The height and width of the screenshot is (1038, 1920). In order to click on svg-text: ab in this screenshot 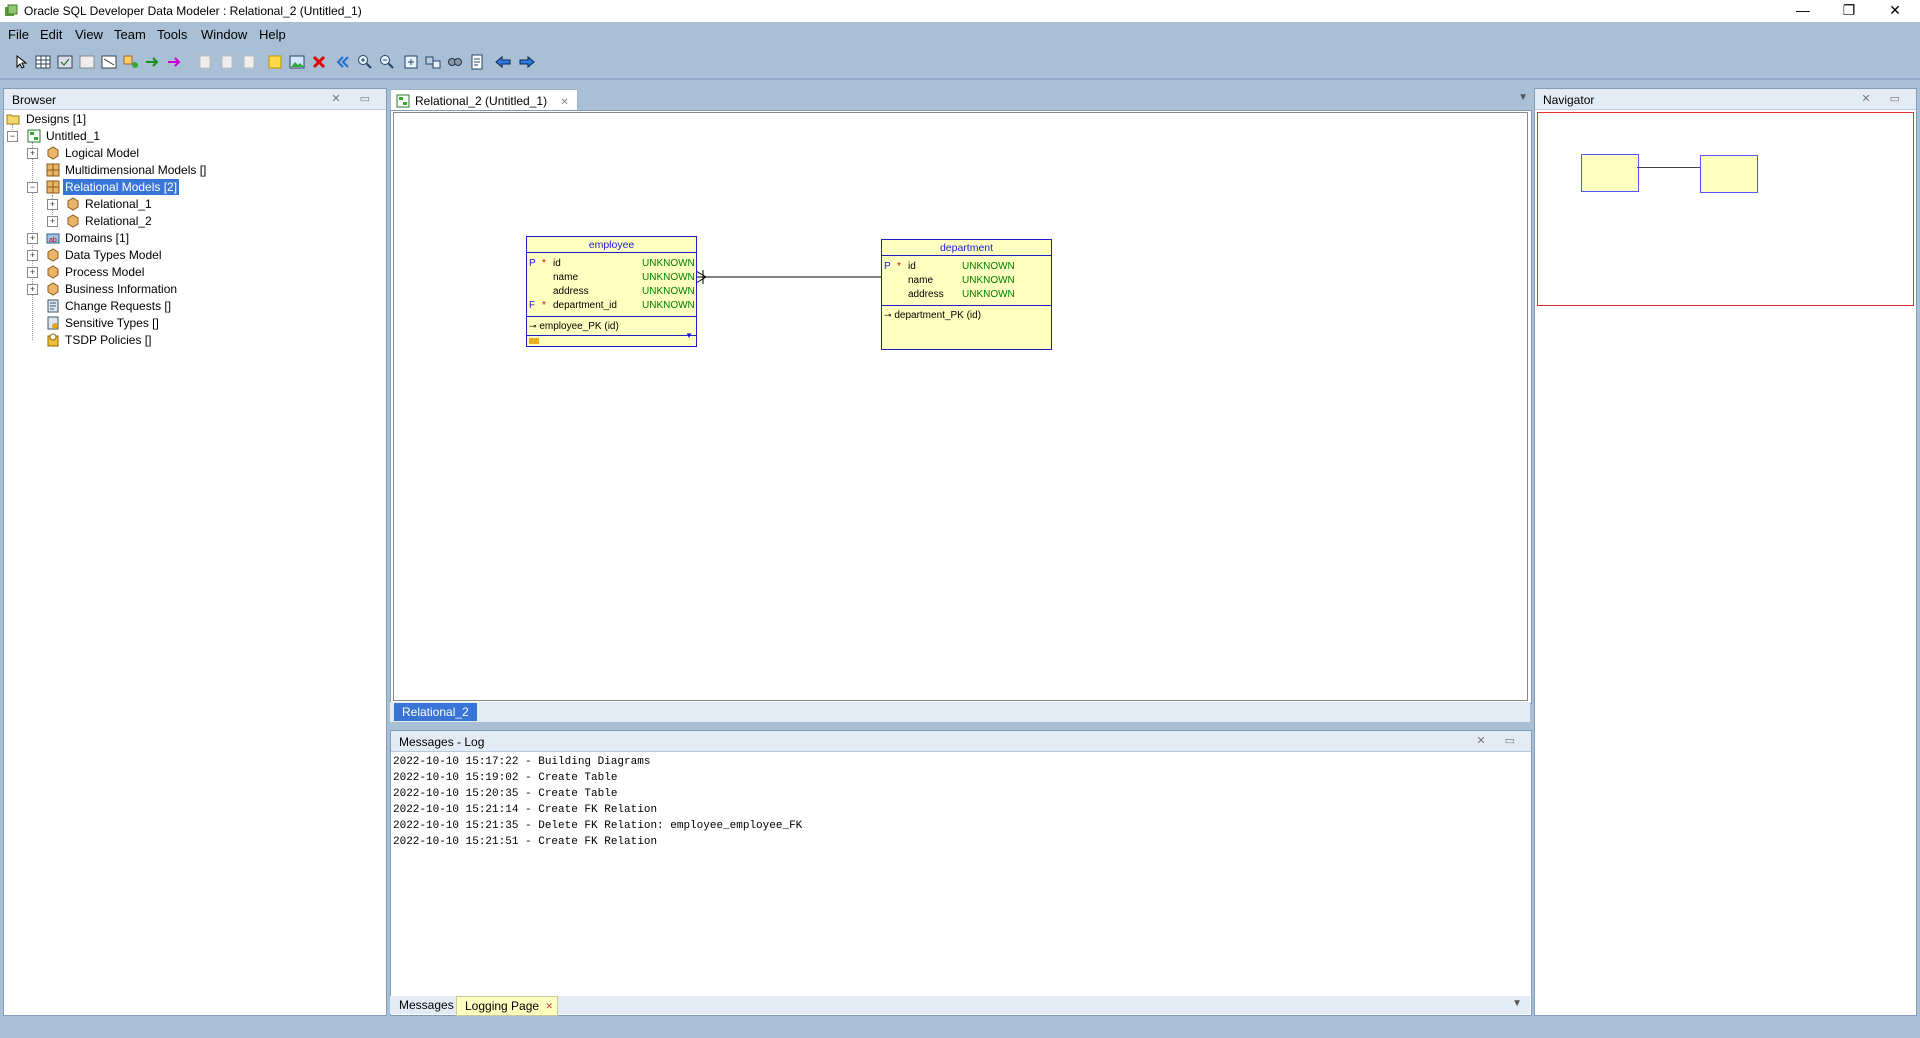, I will do `click(53, 240)`.